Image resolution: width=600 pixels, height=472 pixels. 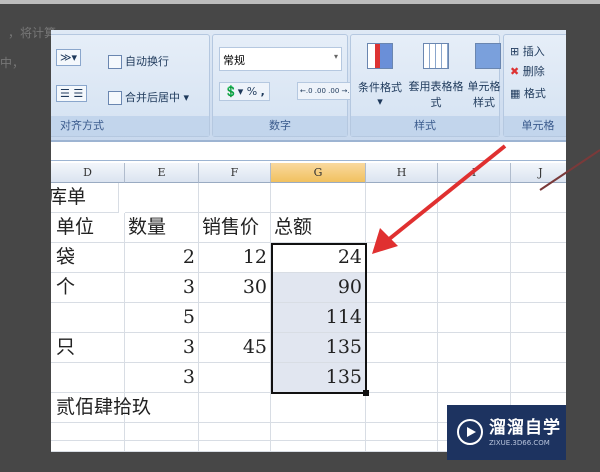 I want to click on play-icon, so click(x=470, y=432).